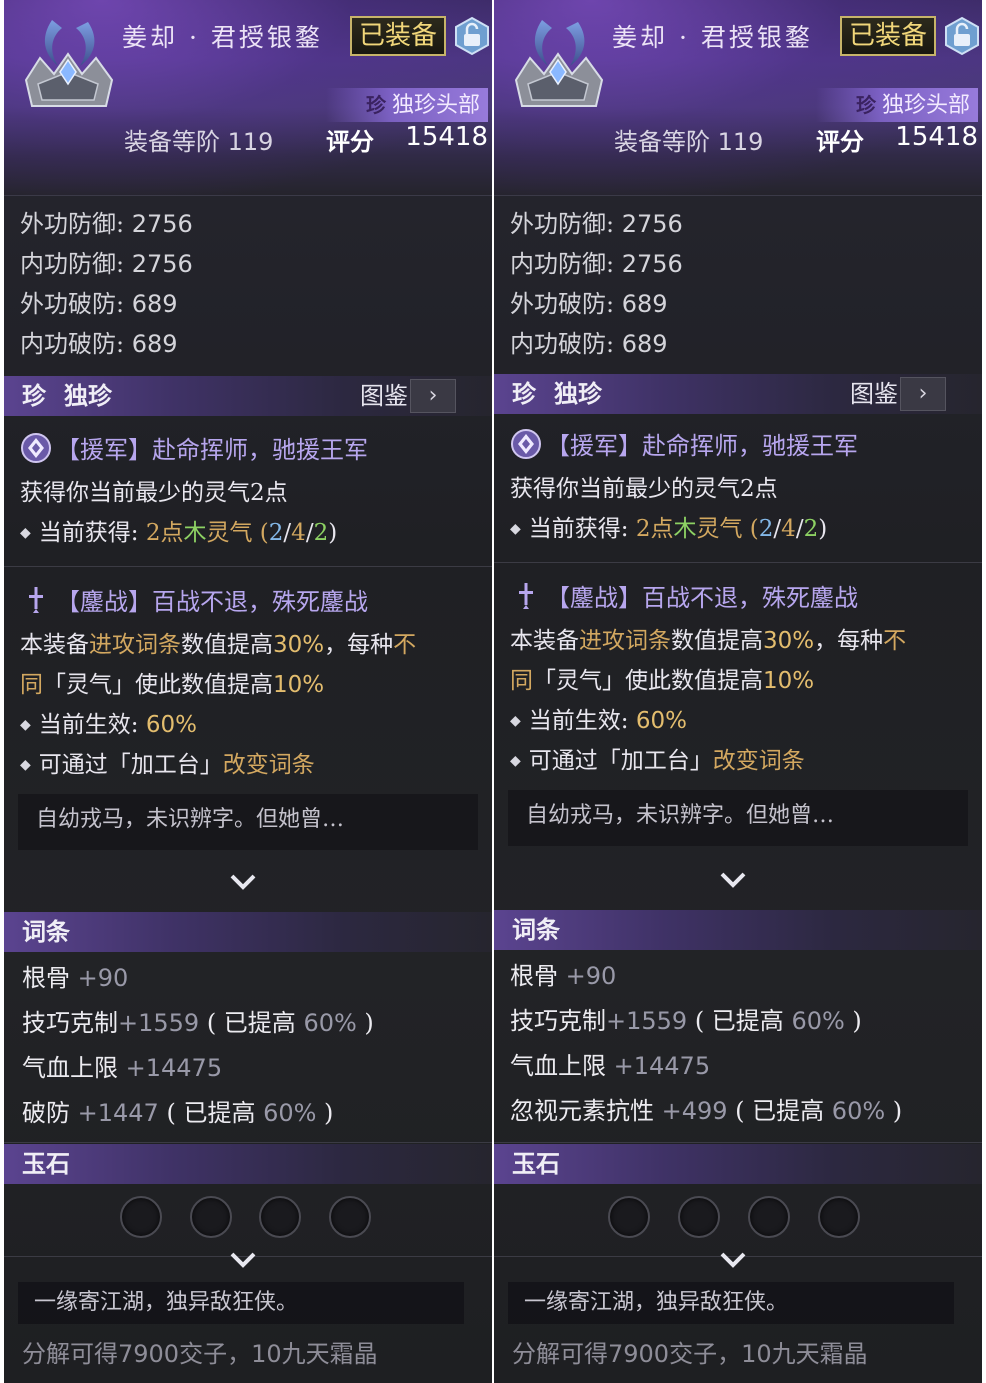  What do you see at coordinates (738, 98) in the screenshot?
I see `tooltip-header: 姜却 · 君授银鍪 已装备 珍独珍头部 装备等阶 119 评分 15418` at bounding box center [738, 98].